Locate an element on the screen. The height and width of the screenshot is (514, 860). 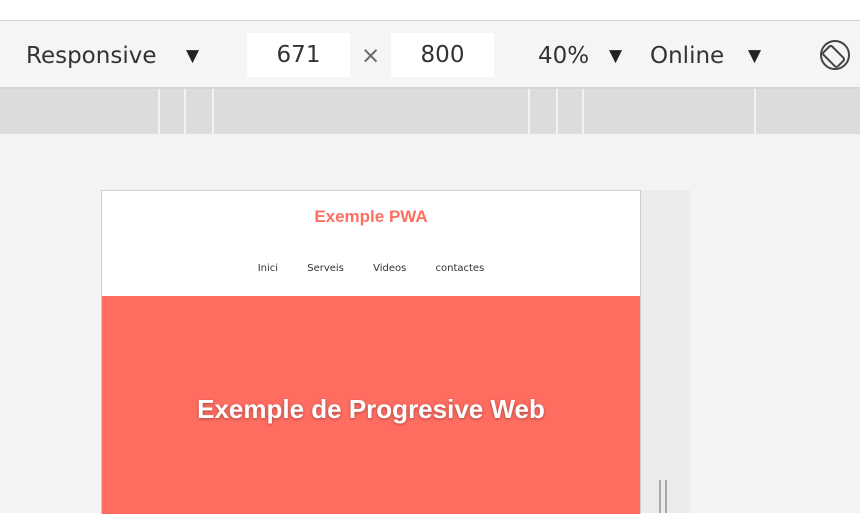
nav-link-videos: Videos is located at coordinates (389, 268).